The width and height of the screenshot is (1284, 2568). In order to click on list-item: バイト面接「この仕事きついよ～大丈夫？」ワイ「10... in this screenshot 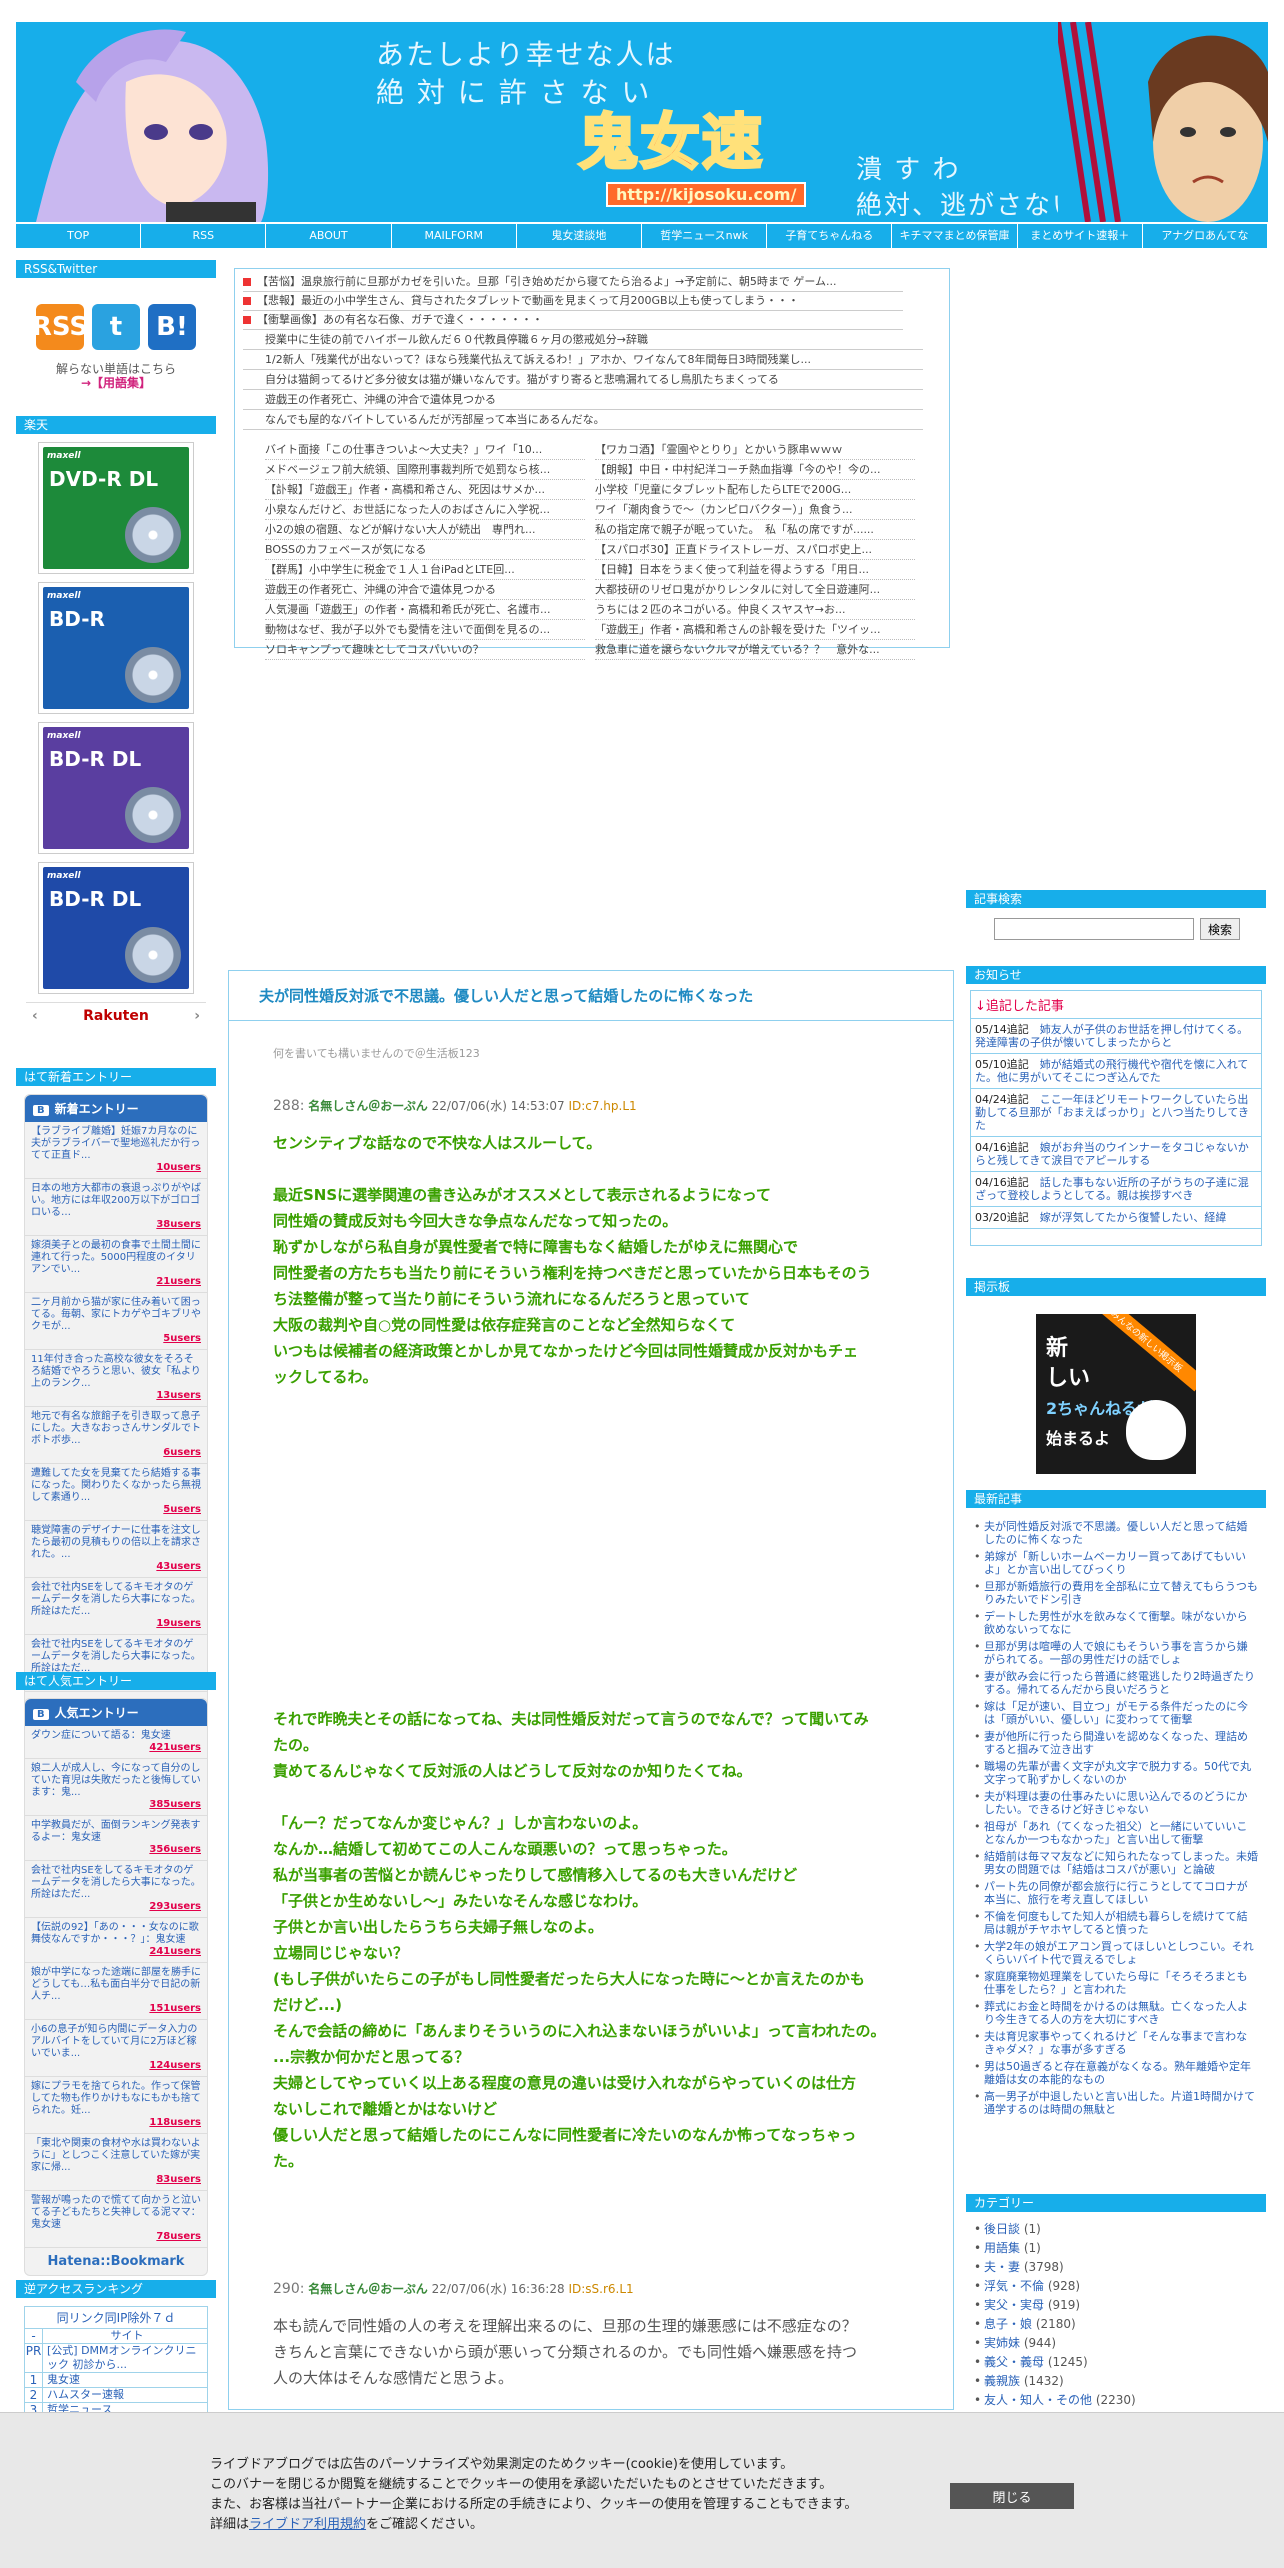, I will do `click(425, 450)`.